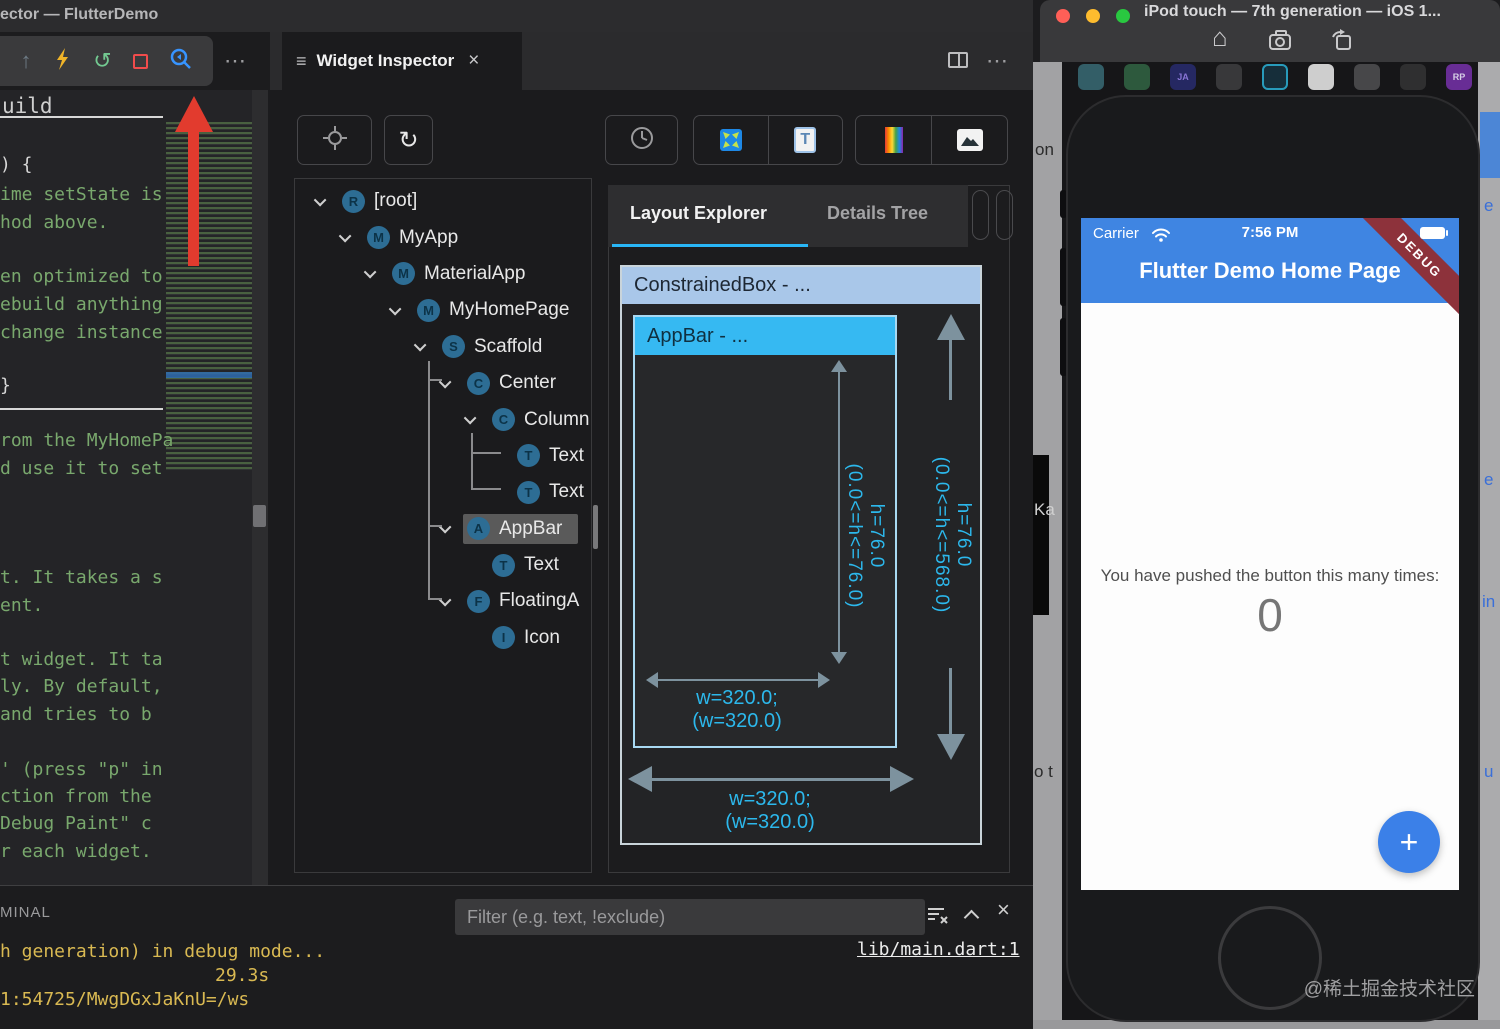 This screenshot has width=1500, height=1029. I want to click on code-line: and tries to b, so click(76, 714).